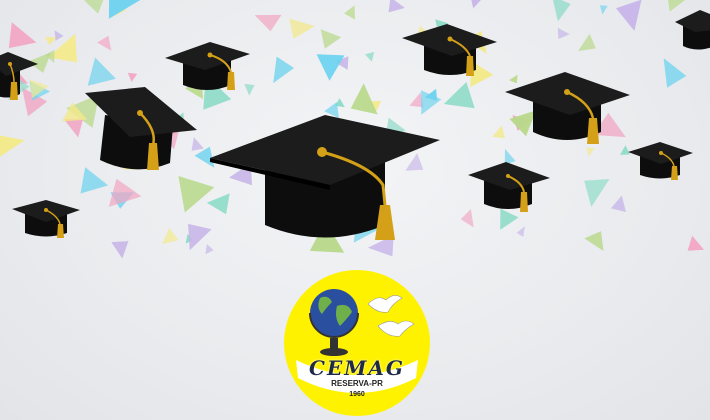  Describe the element at coordinates (357, 368) in the screenshot. I see `logo-school-name: CEMAG` at that location.